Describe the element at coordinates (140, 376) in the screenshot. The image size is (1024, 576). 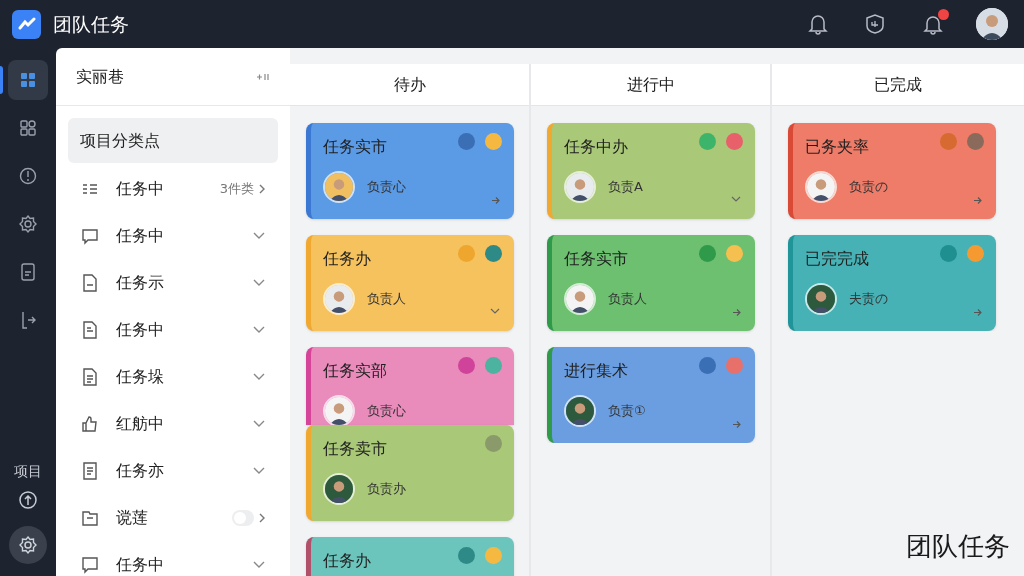
I see `menu-item-label: 任务垛` at that location.